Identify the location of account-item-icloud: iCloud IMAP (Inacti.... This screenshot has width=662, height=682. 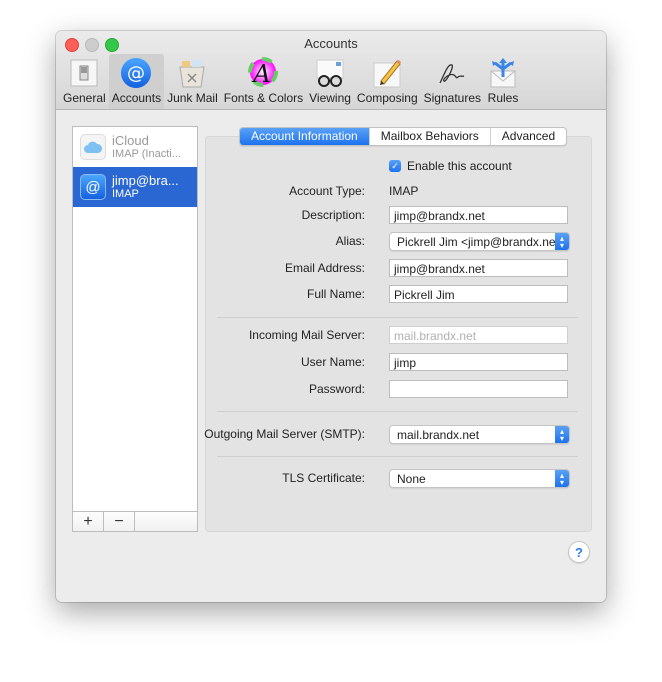
(135, 147).